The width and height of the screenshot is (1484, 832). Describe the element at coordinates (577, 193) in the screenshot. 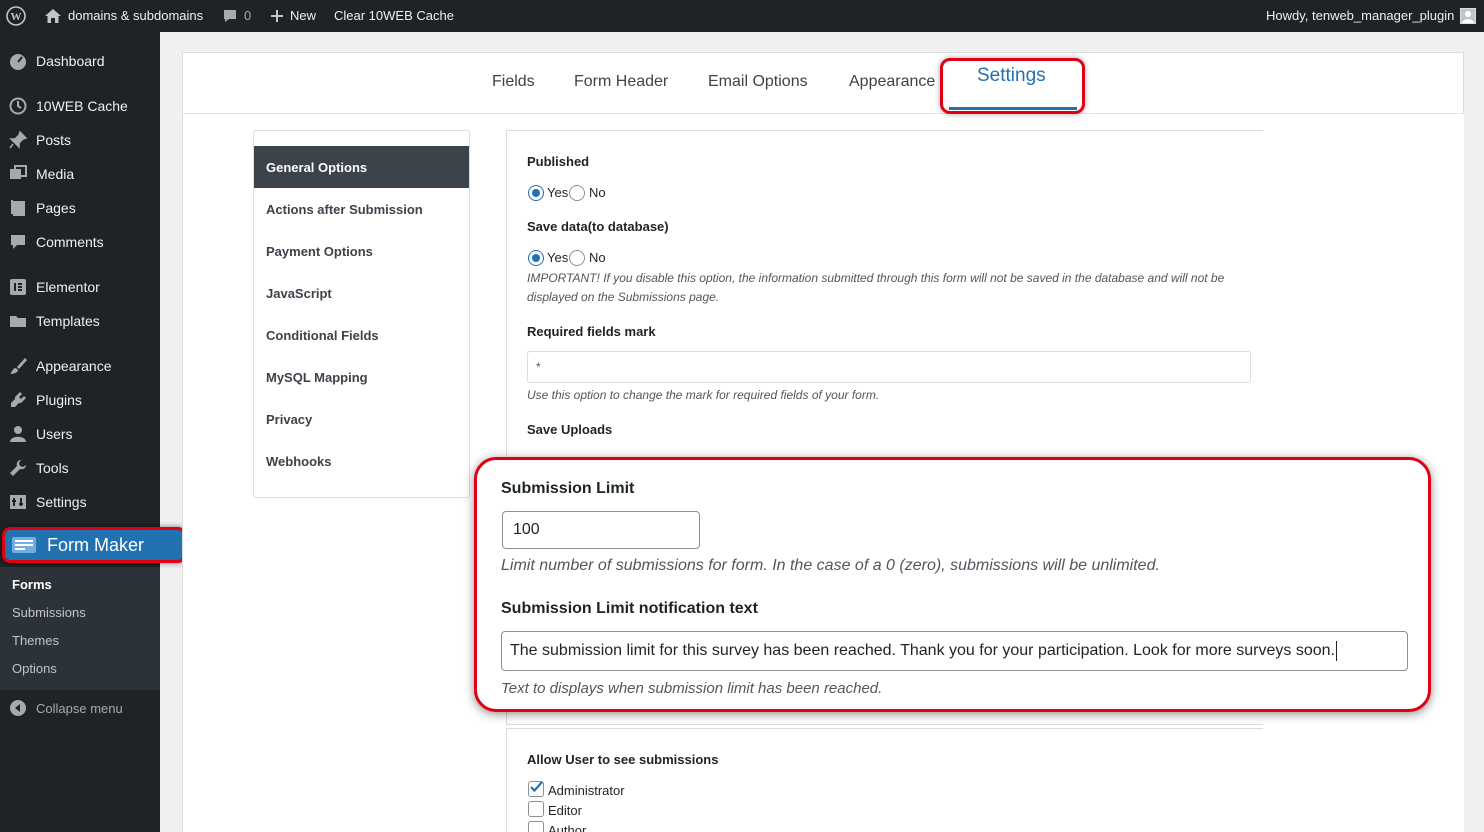

I see `published-no-radio` at that location.